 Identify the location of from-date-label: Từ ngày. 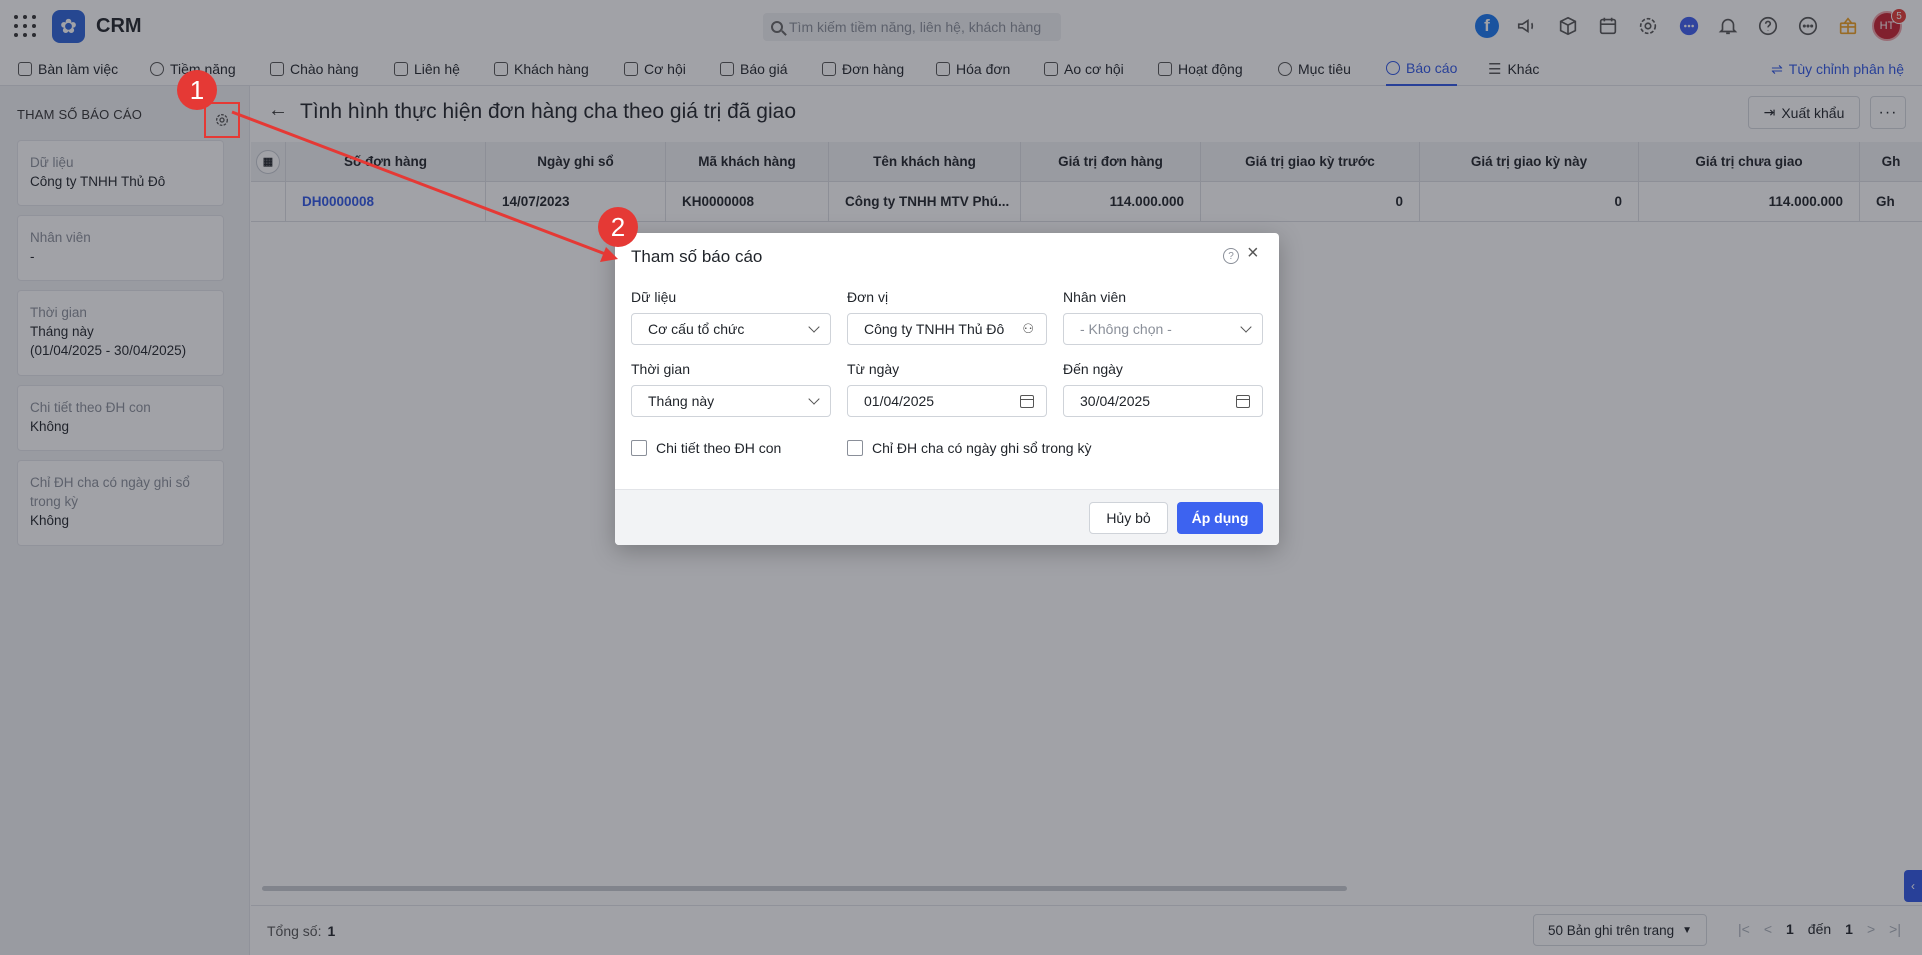
(873, 369).